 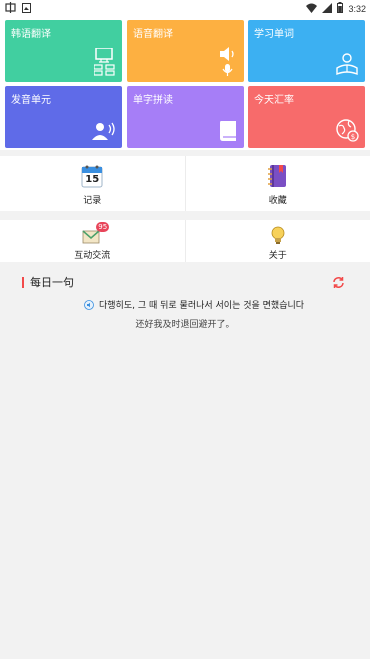 What do you see at coordinates (227, 61) in the screenshot?
I see `voice-icon` at bounding box center [227, 61].